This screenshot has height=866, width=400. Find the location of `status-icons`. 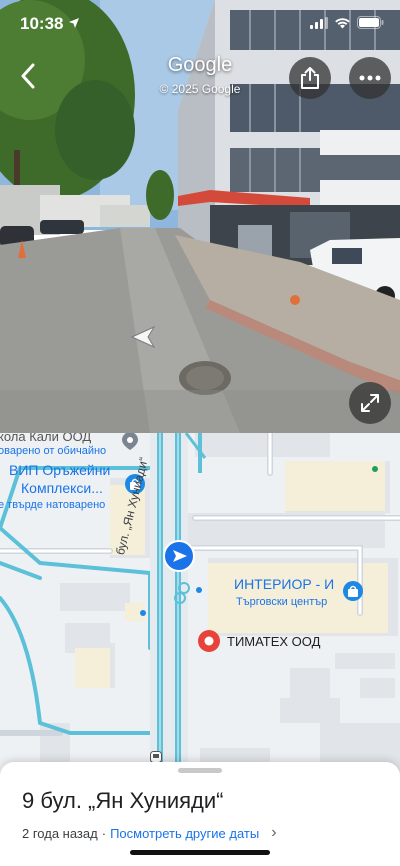

status-icons is located at coordinates (347, 25).